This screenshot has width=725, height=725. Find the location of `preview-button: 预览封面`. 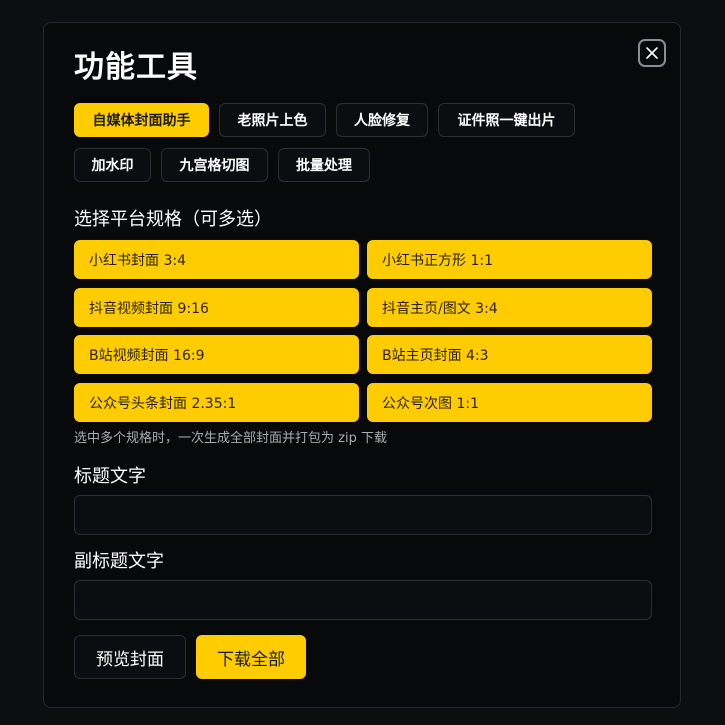

preview-button: 预览封面 is located at coordinates (130, 657).